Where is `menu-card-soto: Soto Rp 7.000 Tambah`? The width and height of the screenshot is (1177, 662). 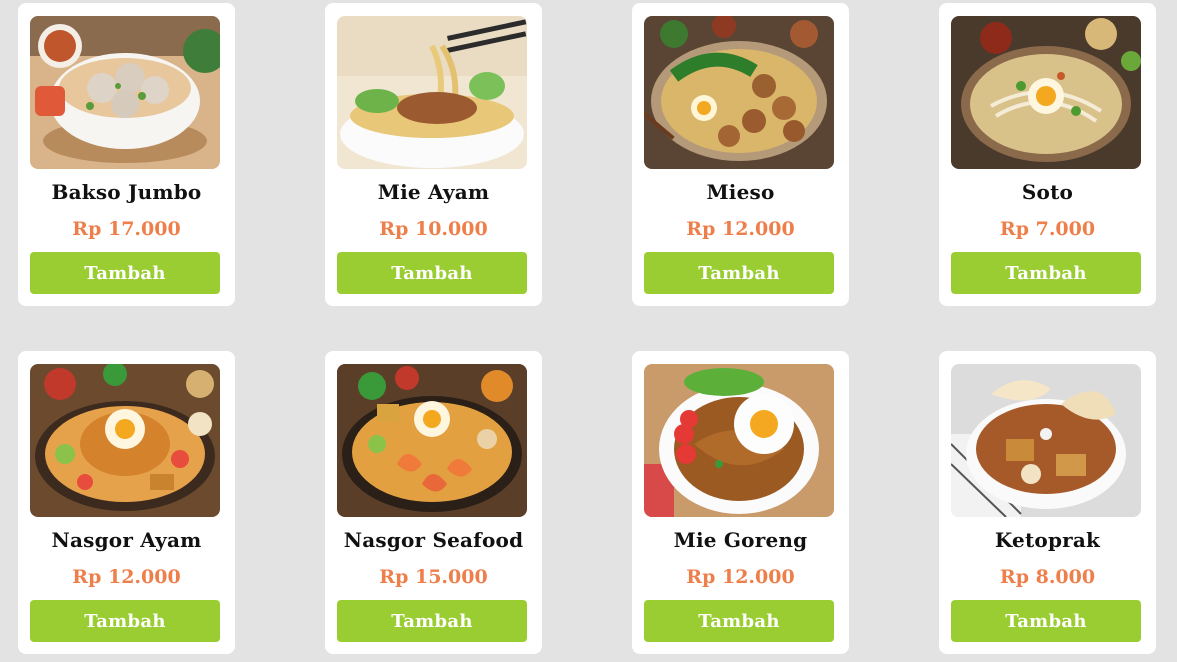 menu-card-soto: Soto Rp 7.000 Tambah is located at coordinates (1047, 154).